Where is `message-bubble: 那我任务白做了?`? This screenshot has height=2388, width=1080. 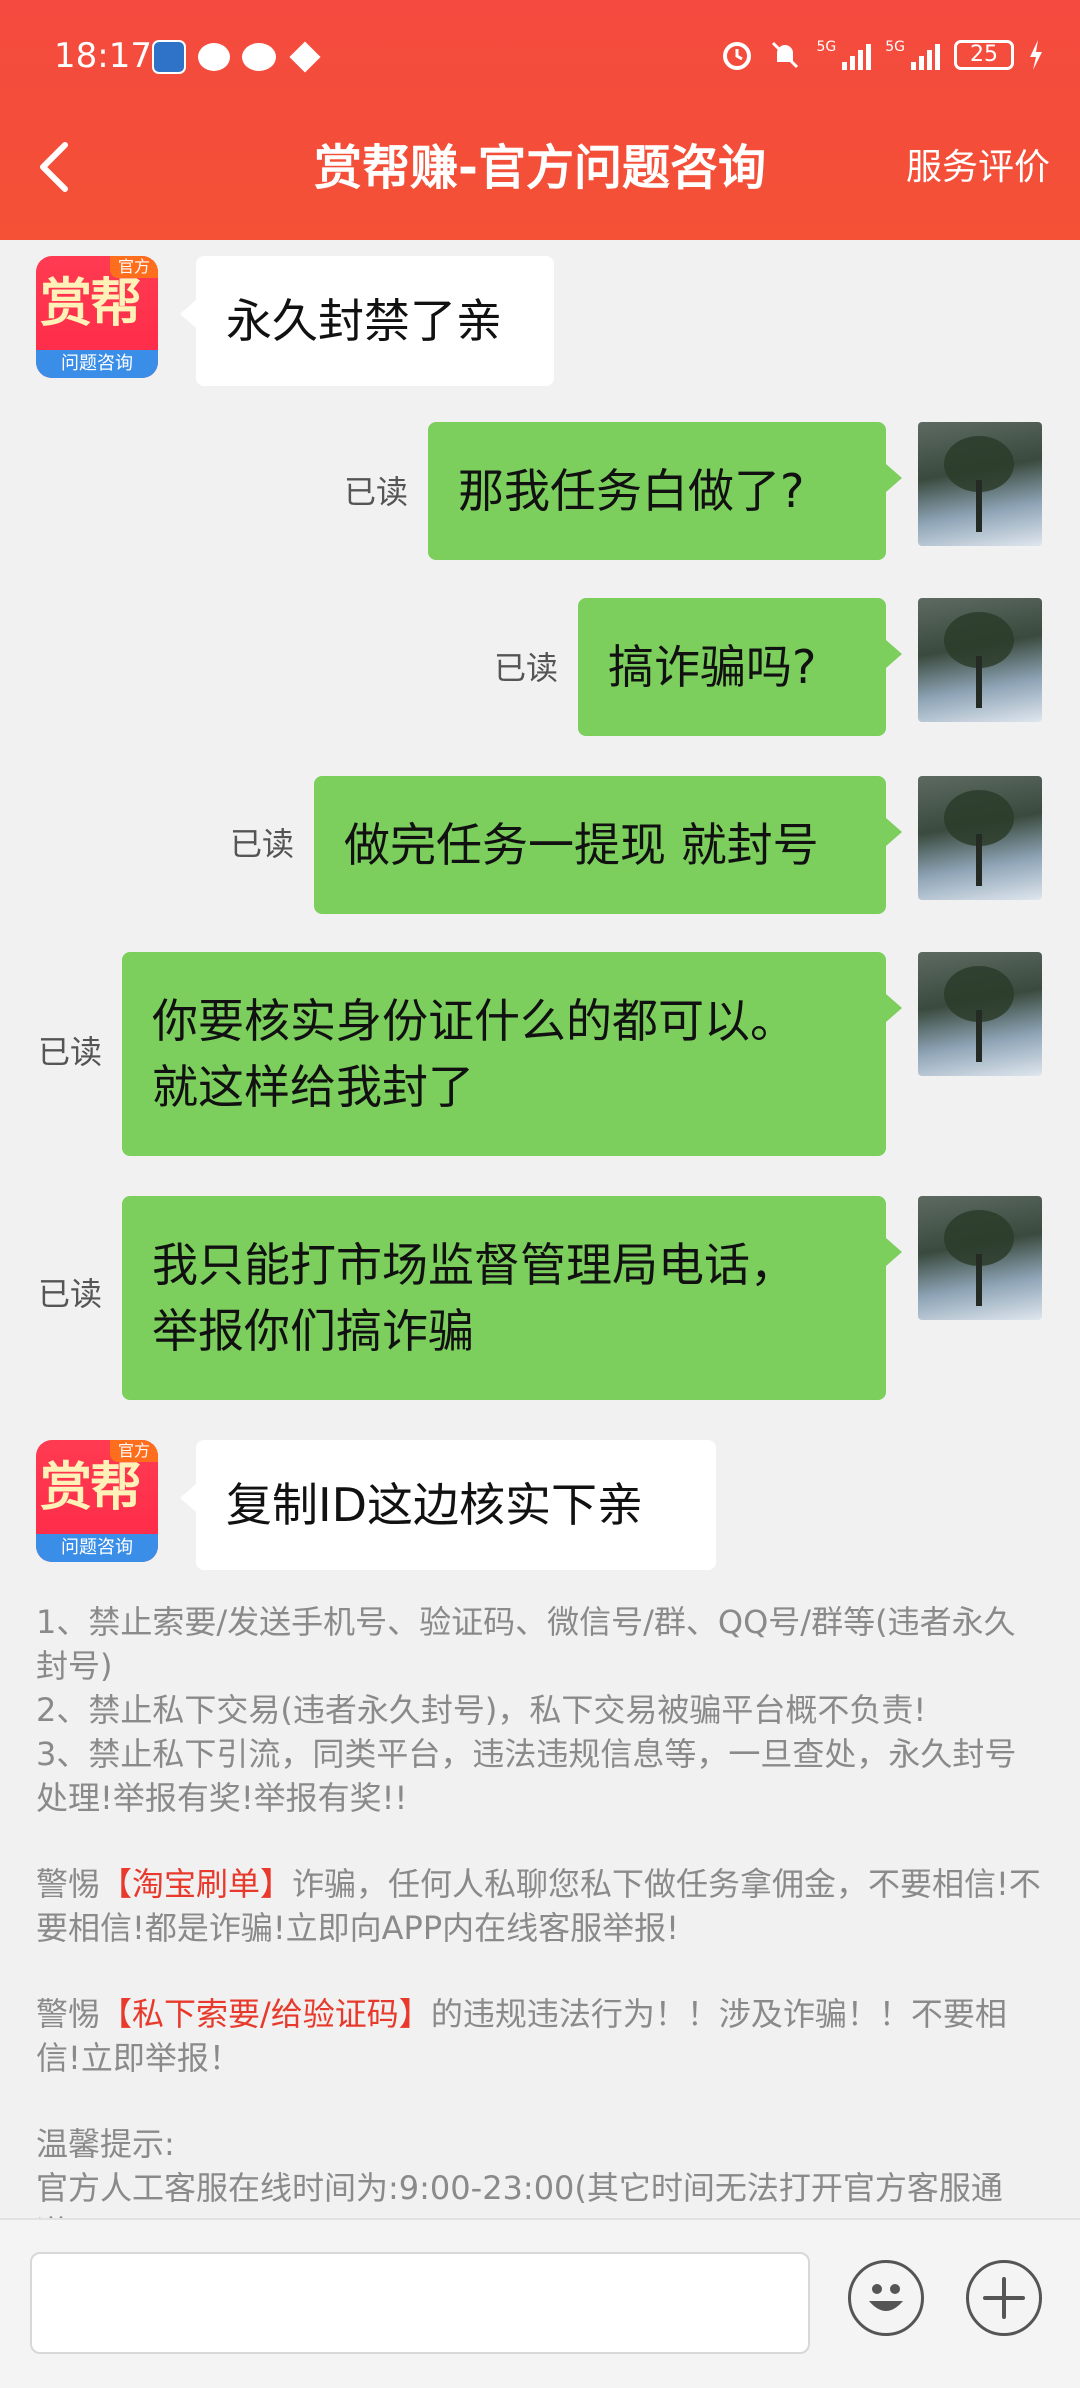
message-bubble: 那我任务白做了? is located at coordinates (665, 491).